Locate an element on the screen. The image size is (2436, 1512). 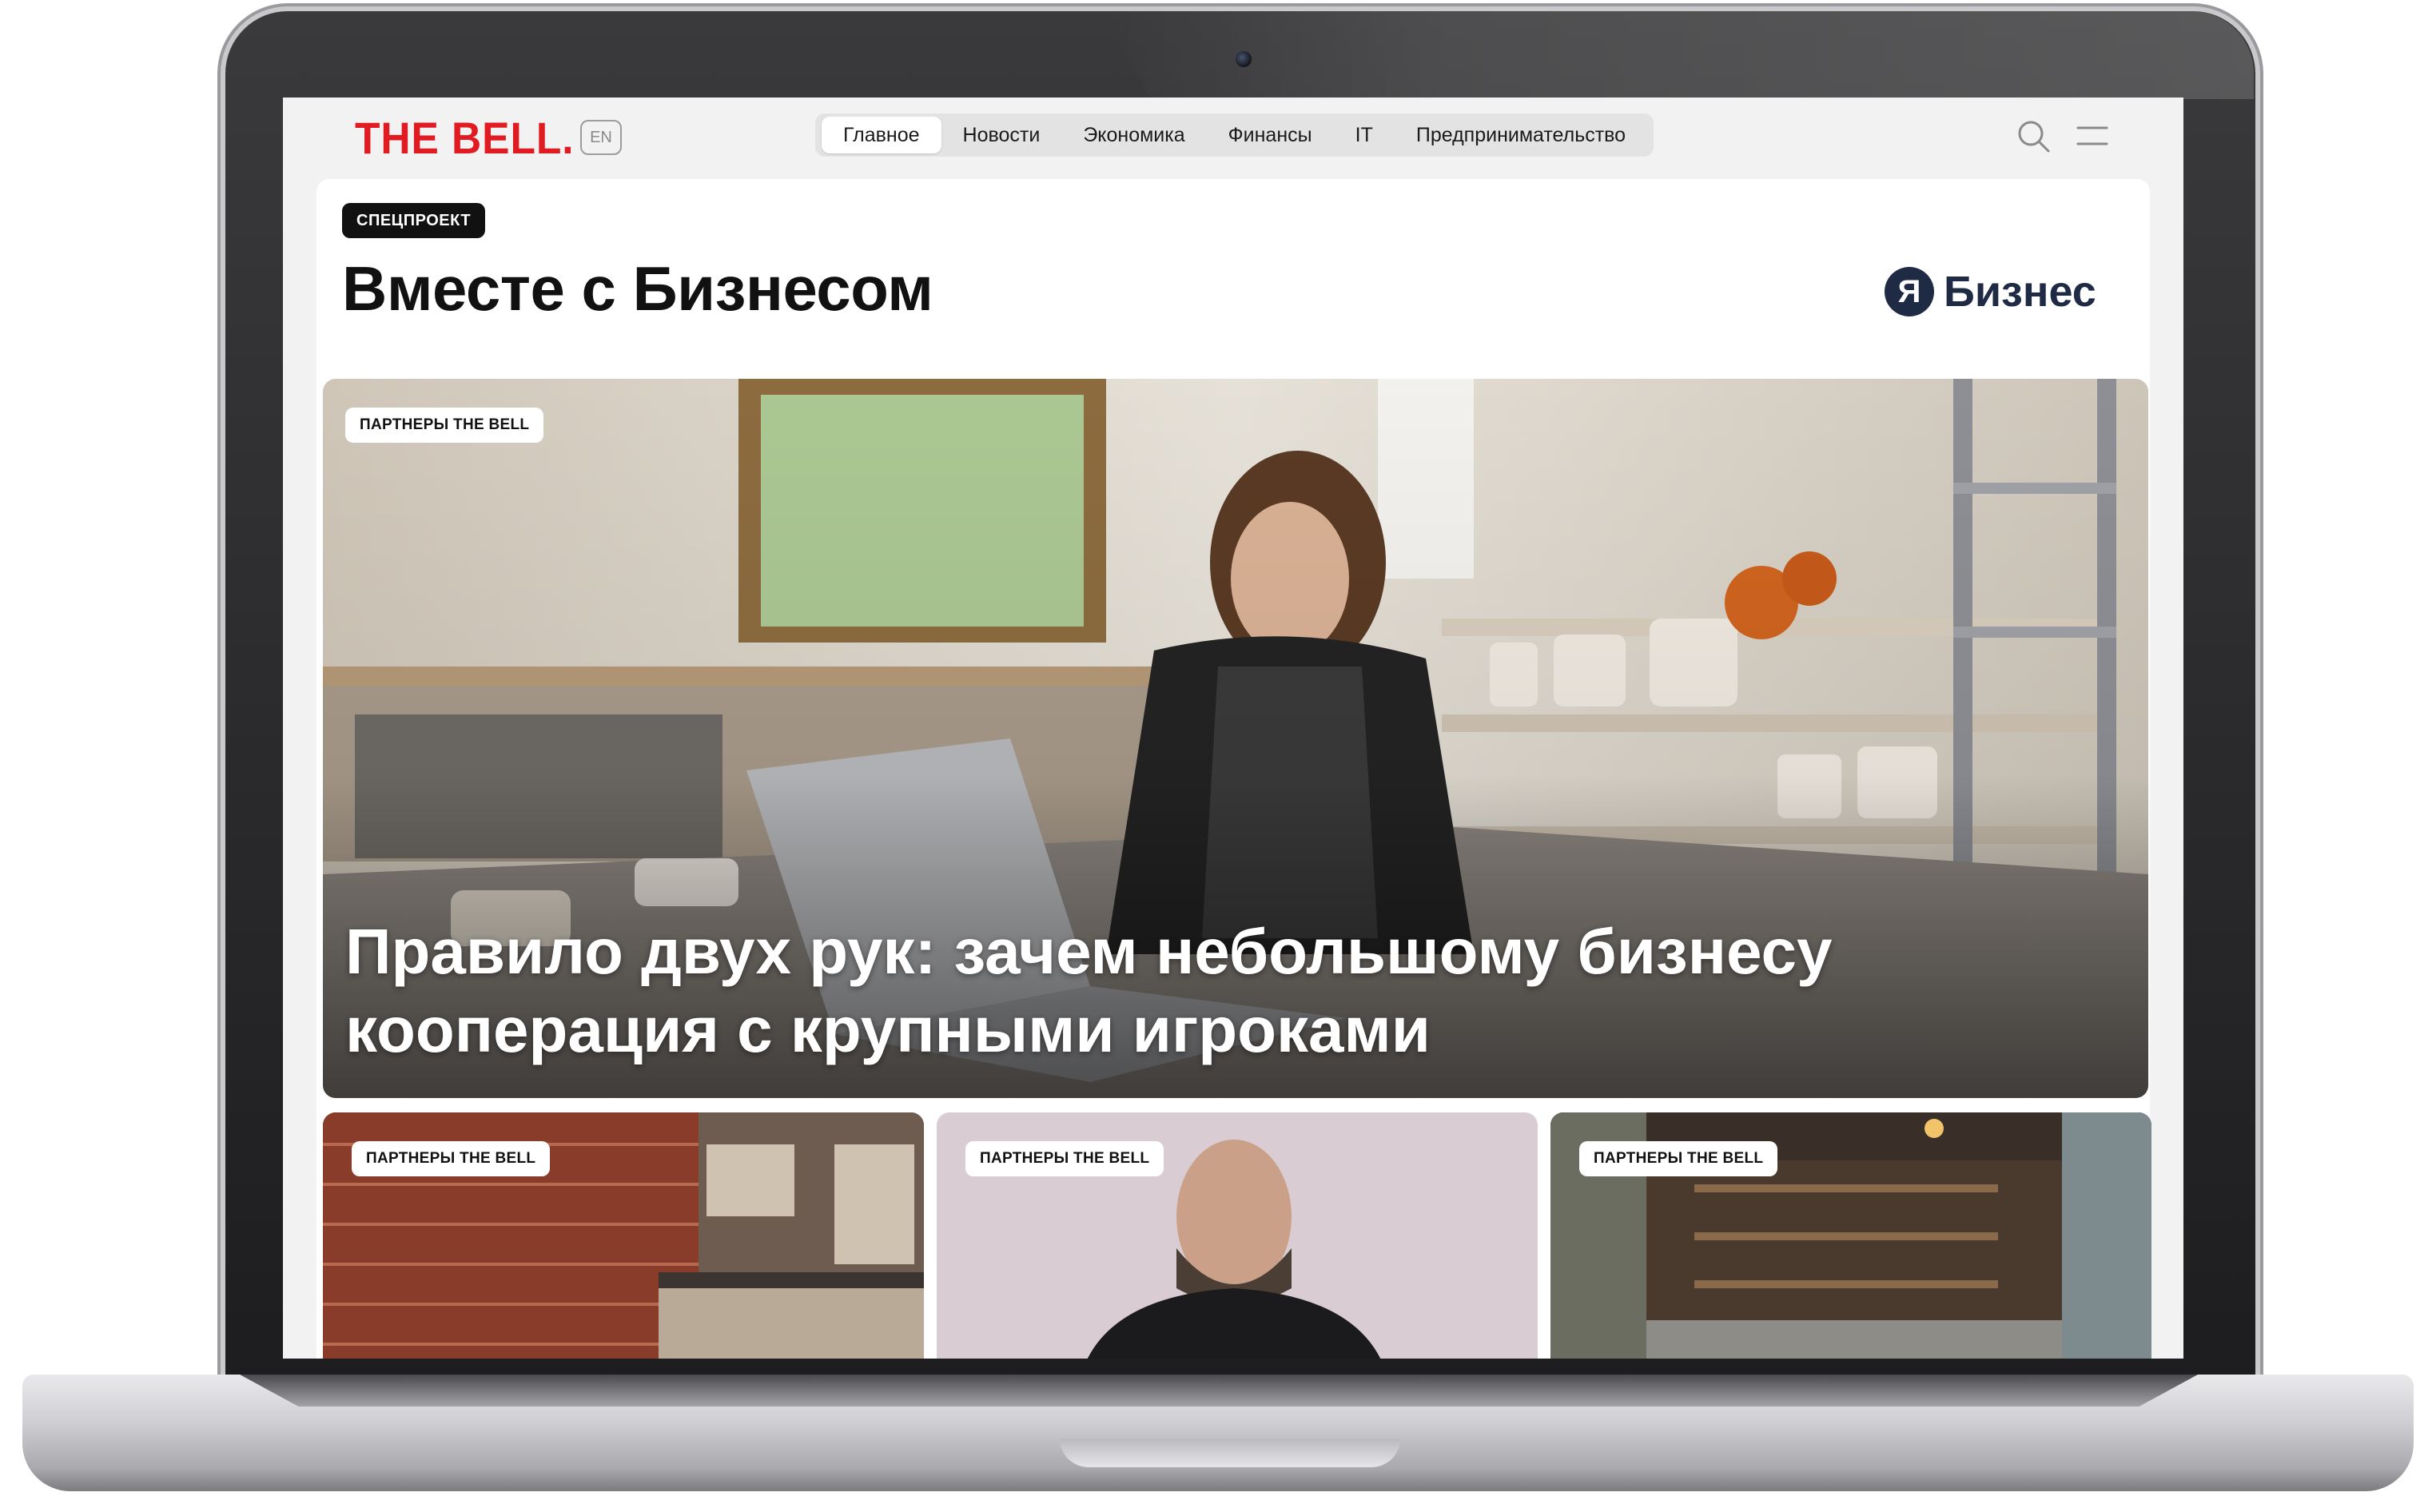
card-1-partner-badge: ПАРТНЕРЫ THE BELL is located at coordinates (451, 1158).